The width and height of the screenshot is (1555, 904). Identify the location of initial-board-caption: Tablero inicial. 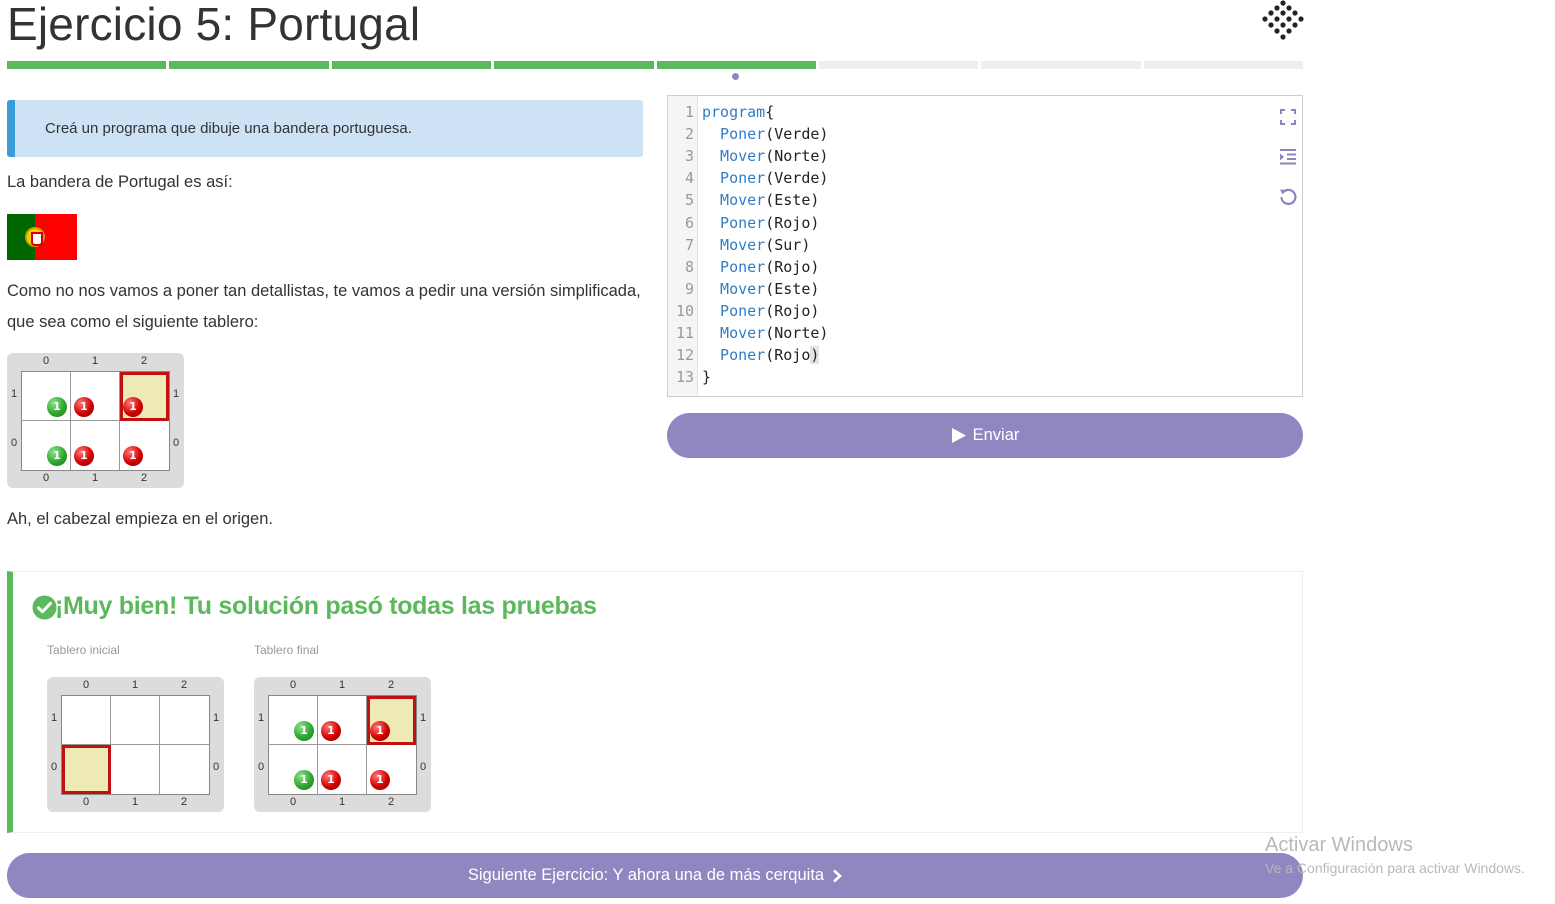
(83, 650).